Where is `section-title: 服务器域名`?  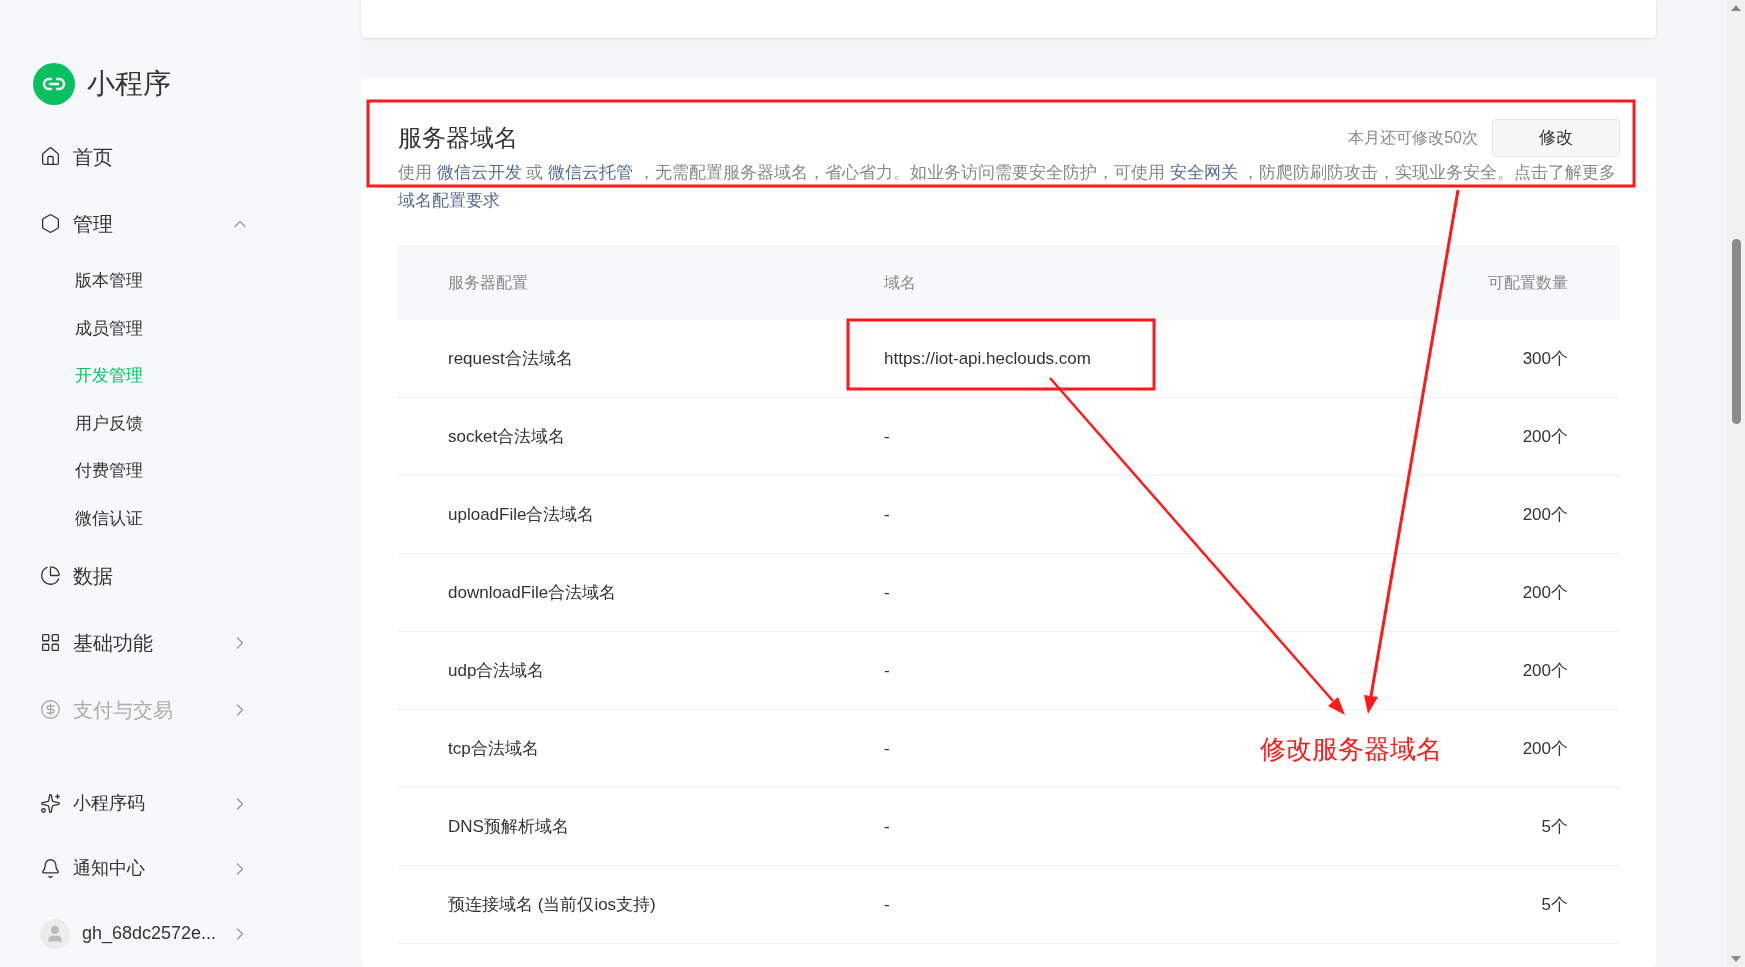 section-title: 服务器域名 is located at coordinates (458, 138).